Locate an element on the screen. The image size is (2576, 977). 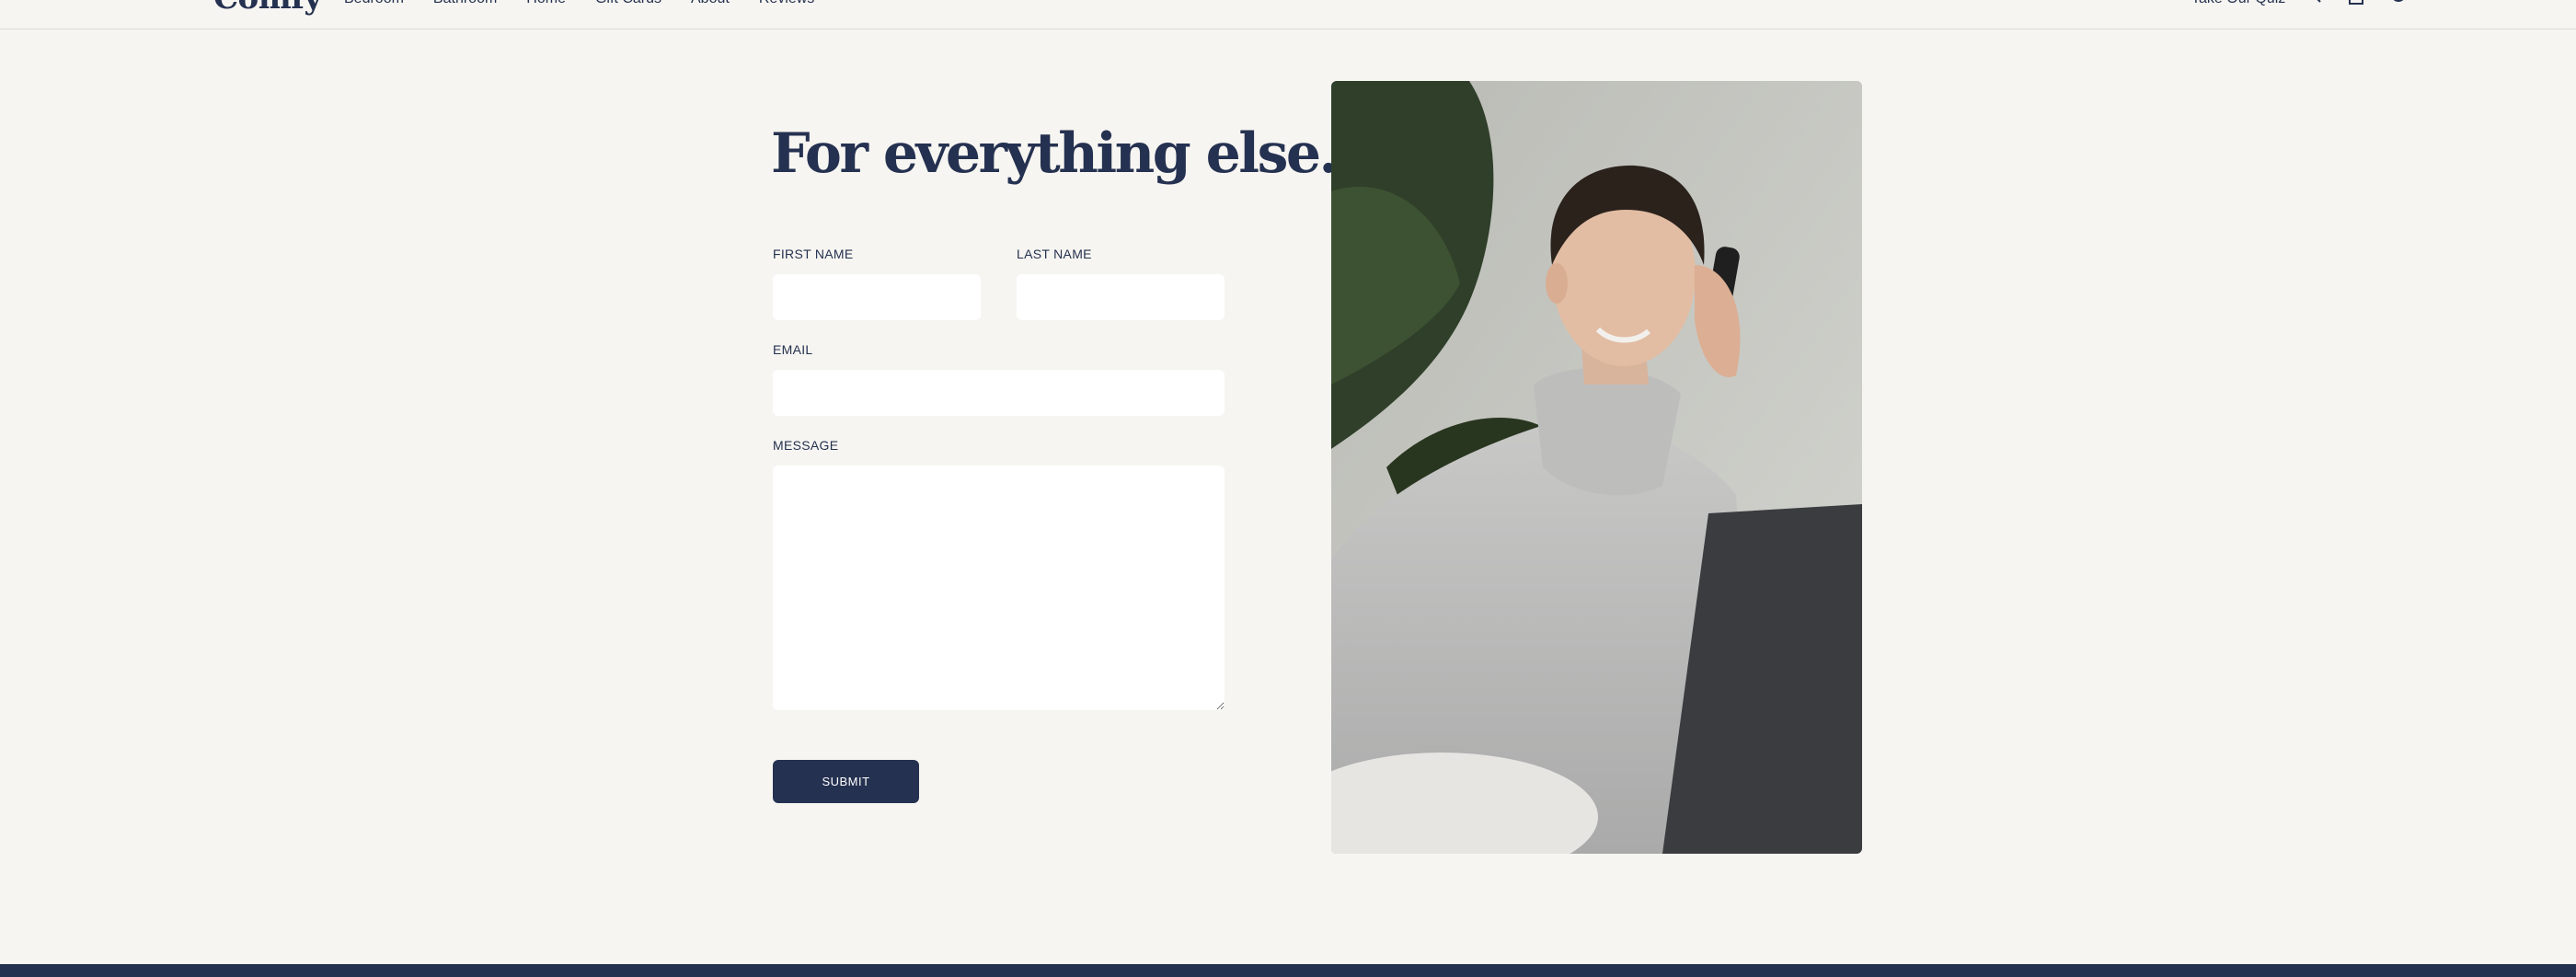
email-label: EMAIL is located at coordinates (793, 349).